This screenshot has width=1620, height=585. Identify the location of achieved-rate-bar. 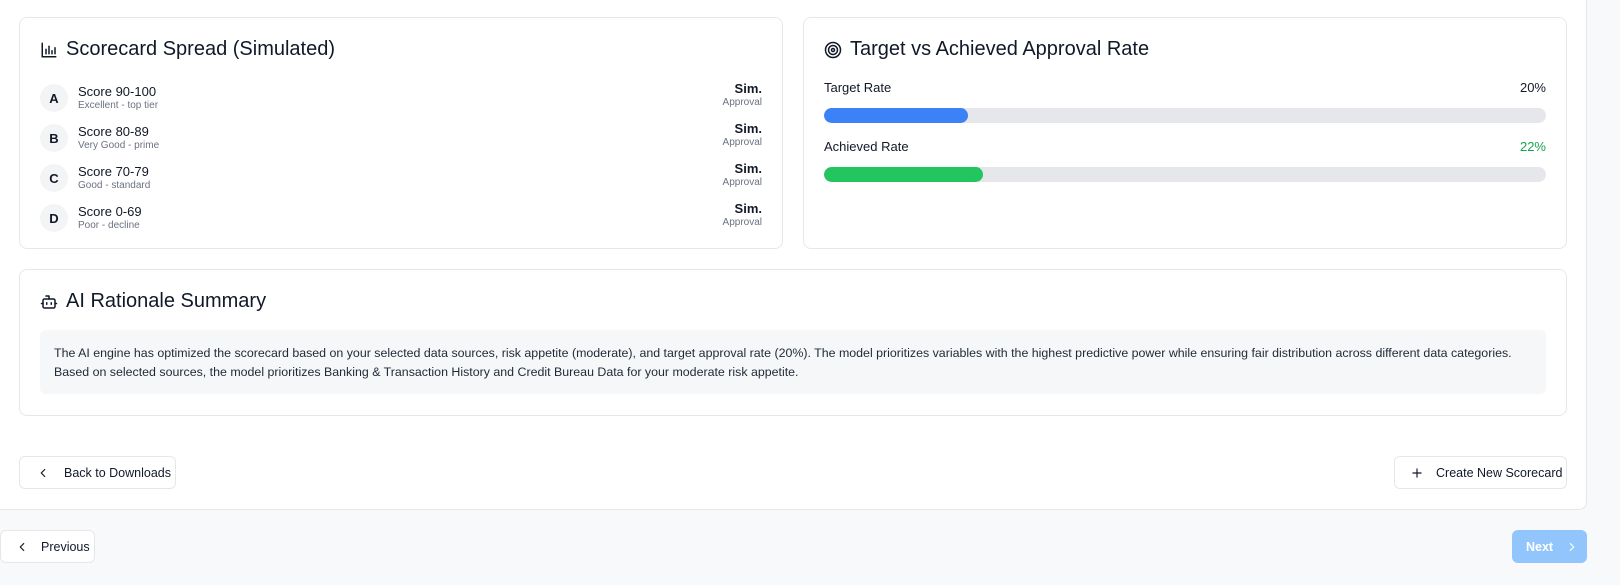
(903, 174).